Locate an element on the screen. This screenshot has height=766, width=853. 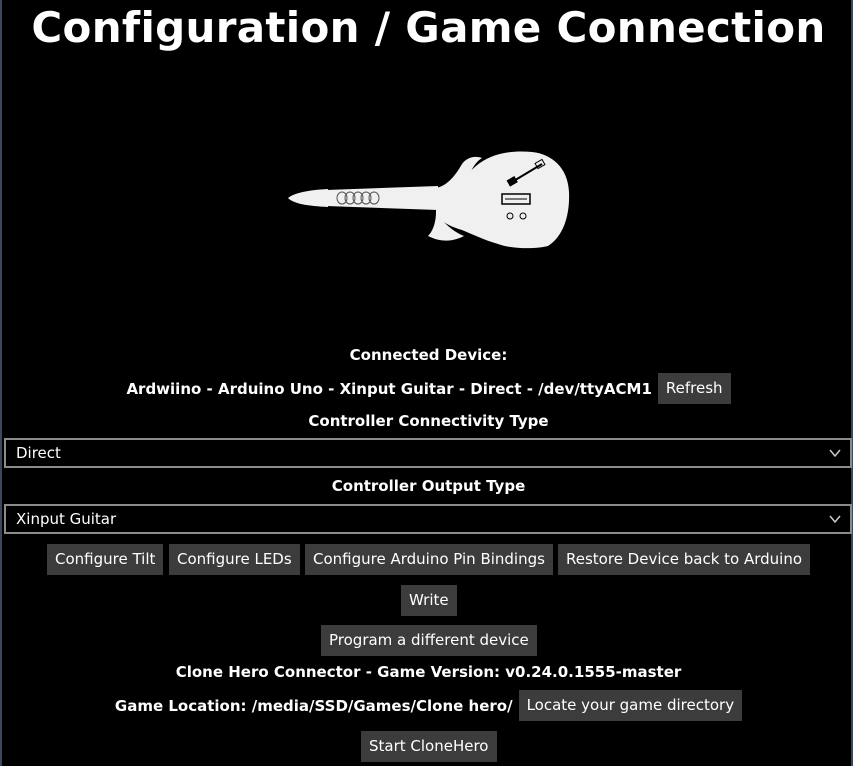
locate-game-directory-button: Locate your game directory is located at coordinates (630, 705).